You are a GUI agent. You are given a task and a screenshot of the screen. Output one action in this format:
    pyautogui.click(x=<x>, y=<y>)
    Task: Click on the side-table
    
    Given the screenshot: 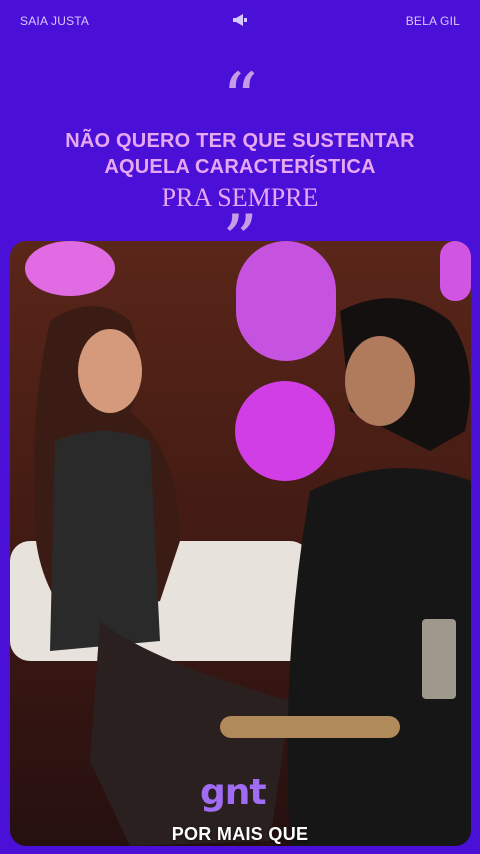 What is the action you would take?
    pyautogui.click(x=310, y=727)
    